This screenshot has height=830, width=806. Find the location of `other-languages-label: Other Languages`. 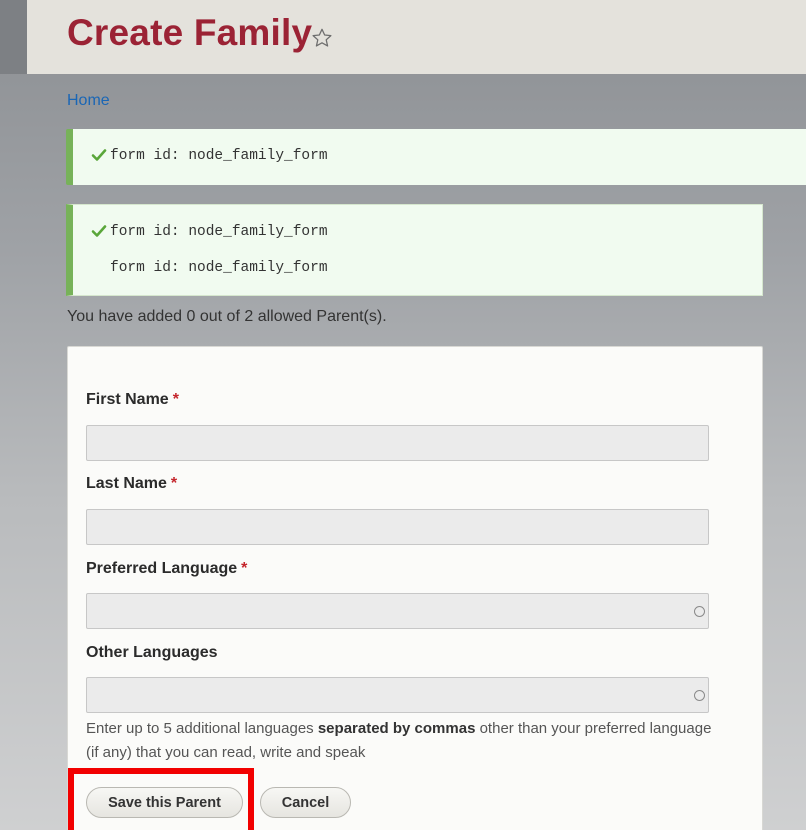

other-languages-label: Other Languages is located at coordinates (152, 652).